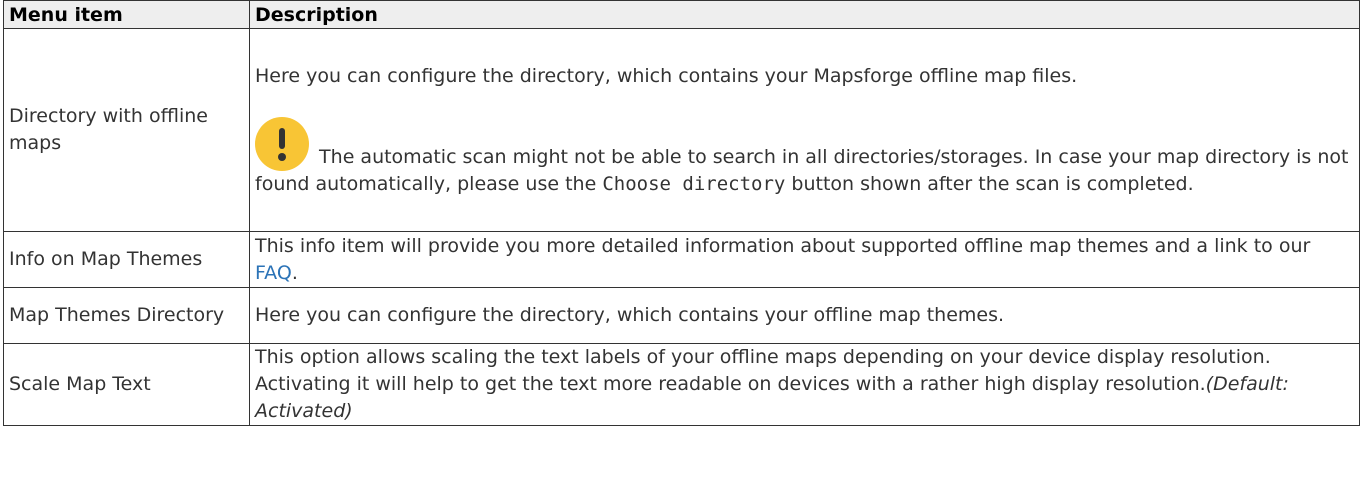  Describe the element at coordinates (804, 14) in the screenshot. I see `header-description: Description` at that location.